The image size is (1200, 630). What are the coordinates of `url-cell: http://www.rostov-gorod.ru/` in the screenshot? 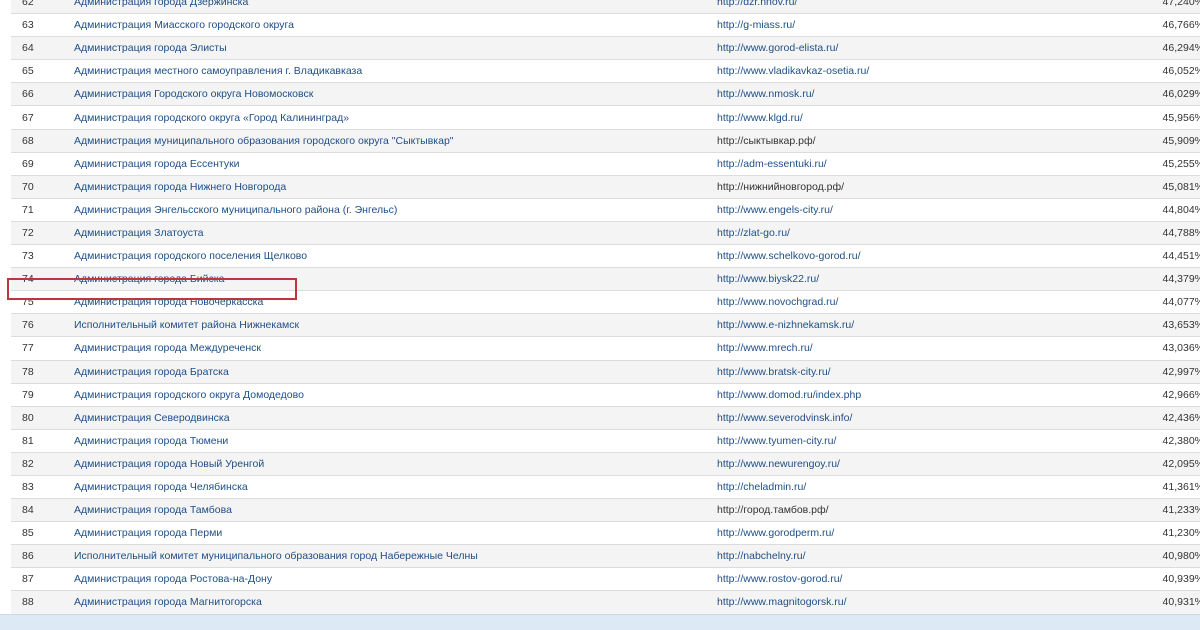 It's located at (897, 579).